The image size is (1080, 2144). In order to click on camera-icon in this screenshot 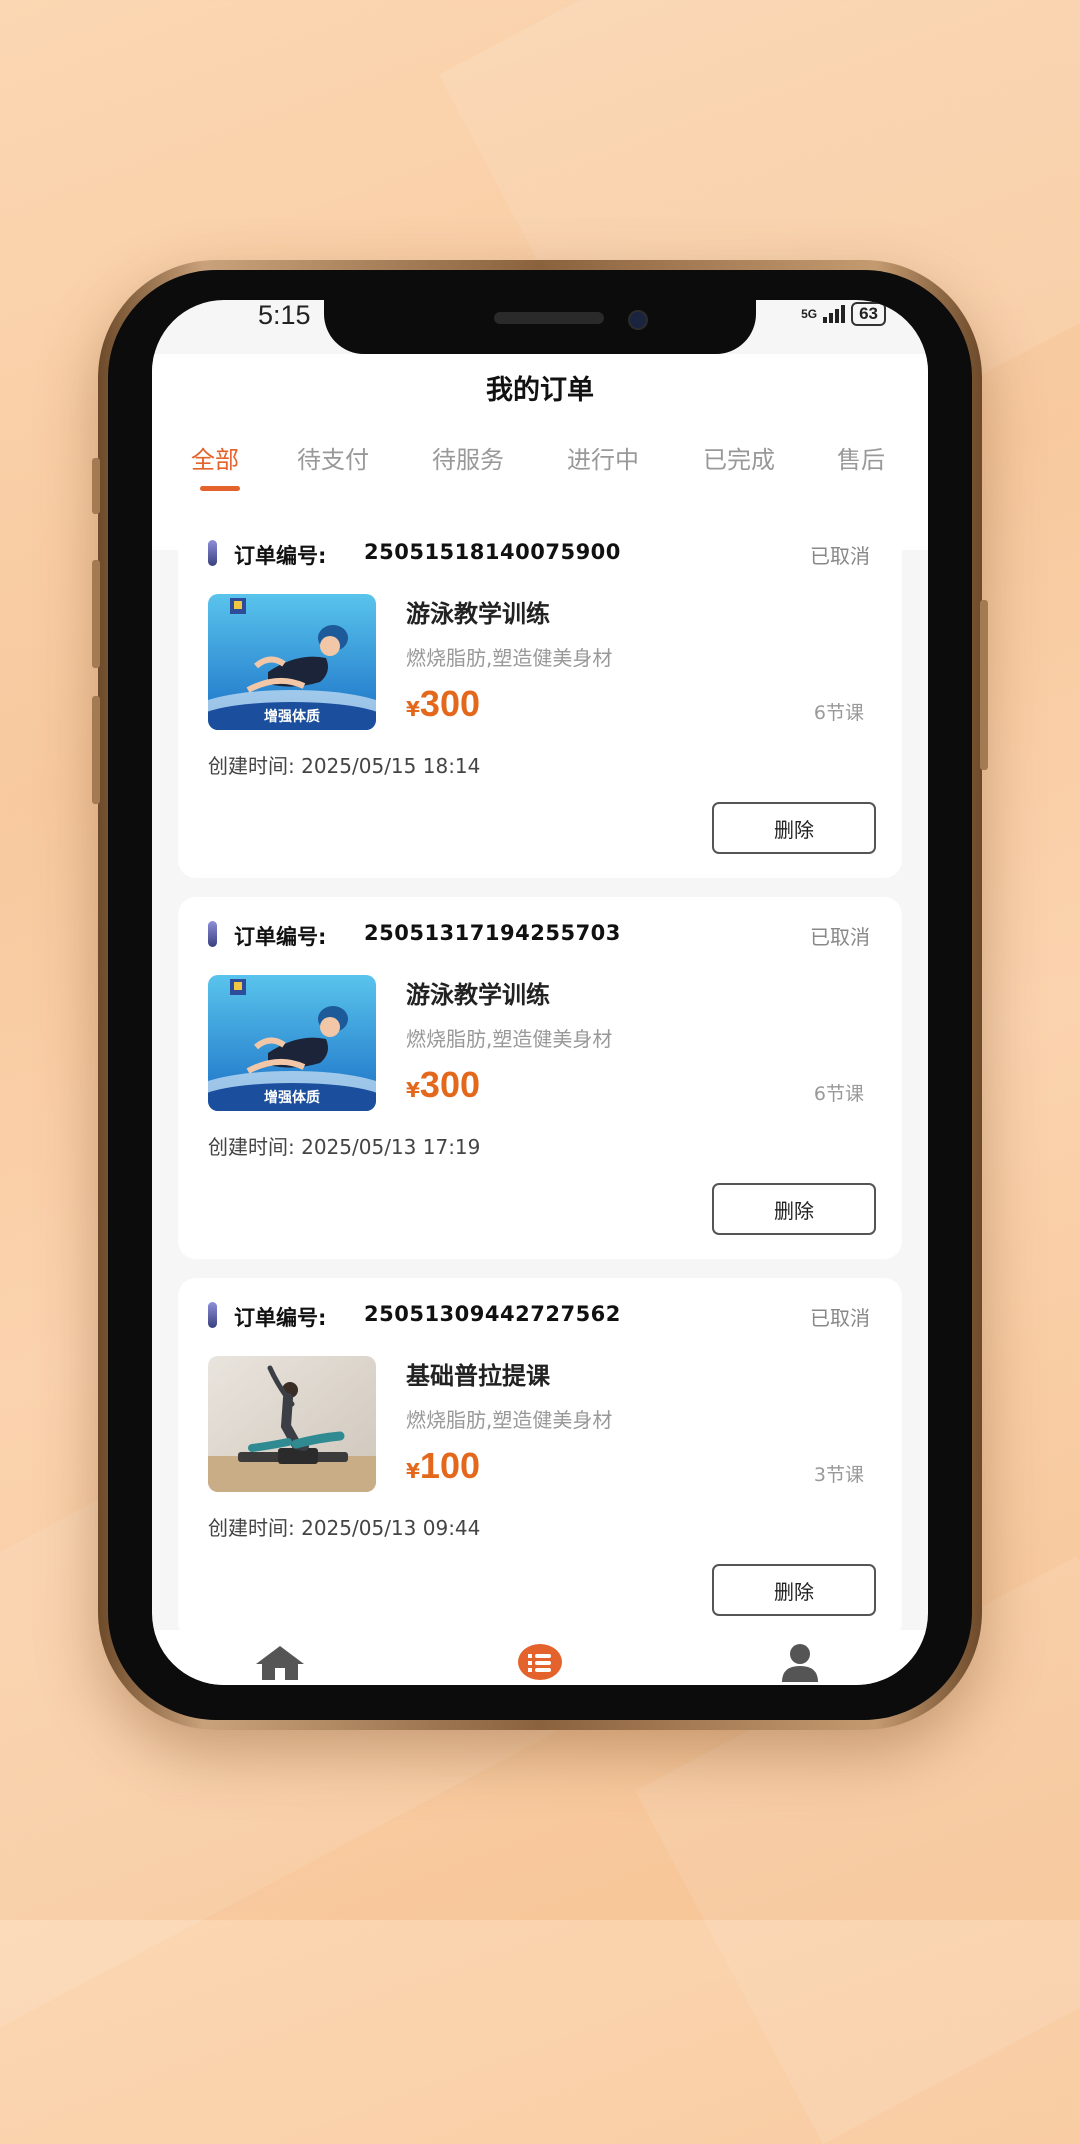, I will do `click(638, 320)`.